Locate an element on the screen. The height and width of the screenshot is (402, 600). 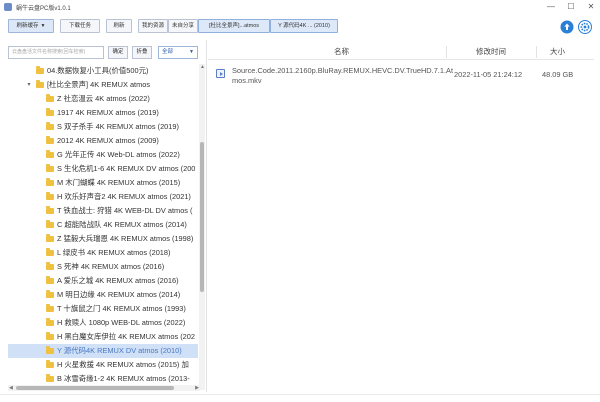
tree-item: C 超能陆战队 4K REMUX atmos (2014) is located at coordinates (103, 225).